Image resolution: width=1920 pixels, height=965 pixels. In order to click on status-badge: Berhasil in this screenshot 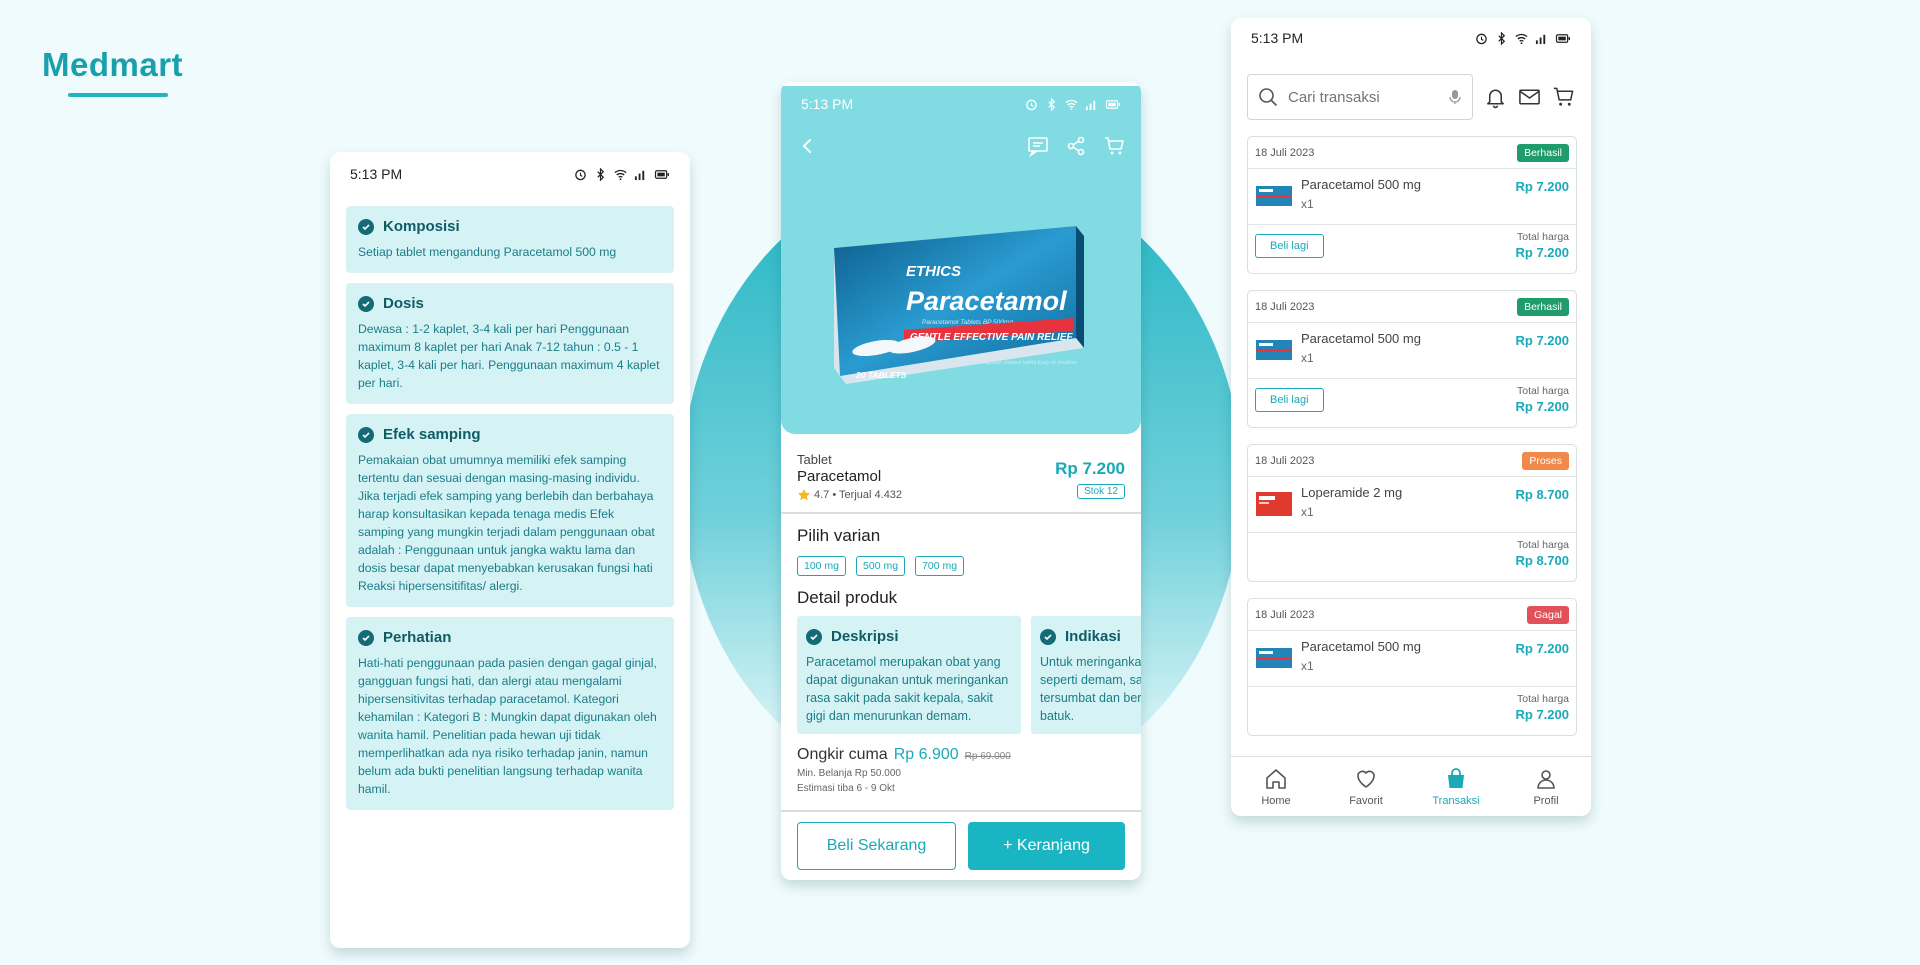, I will do `click(1543, 152)`.